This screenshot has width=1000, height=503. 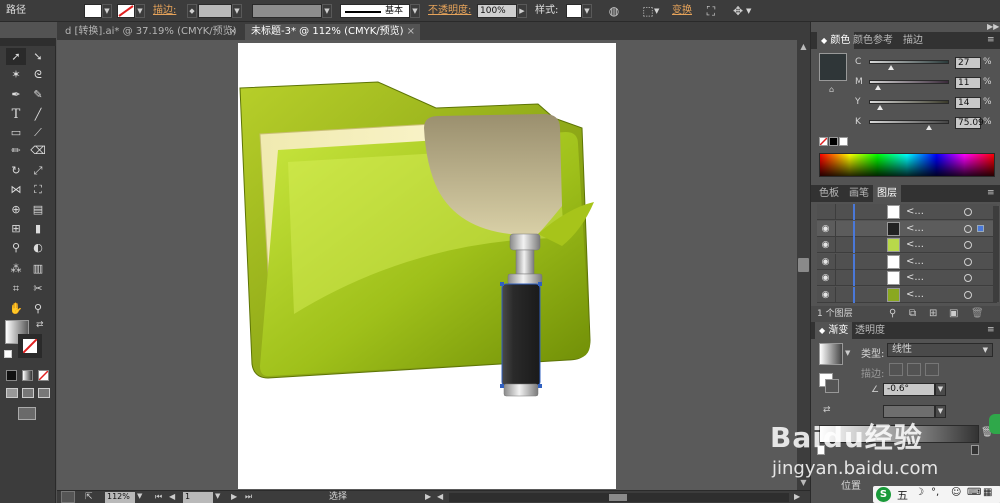 What do you see at coordinates (38, 189) in the screenshot?
I see `free-transform-tool-icon: ⛶` at bounding box center [38, 189].